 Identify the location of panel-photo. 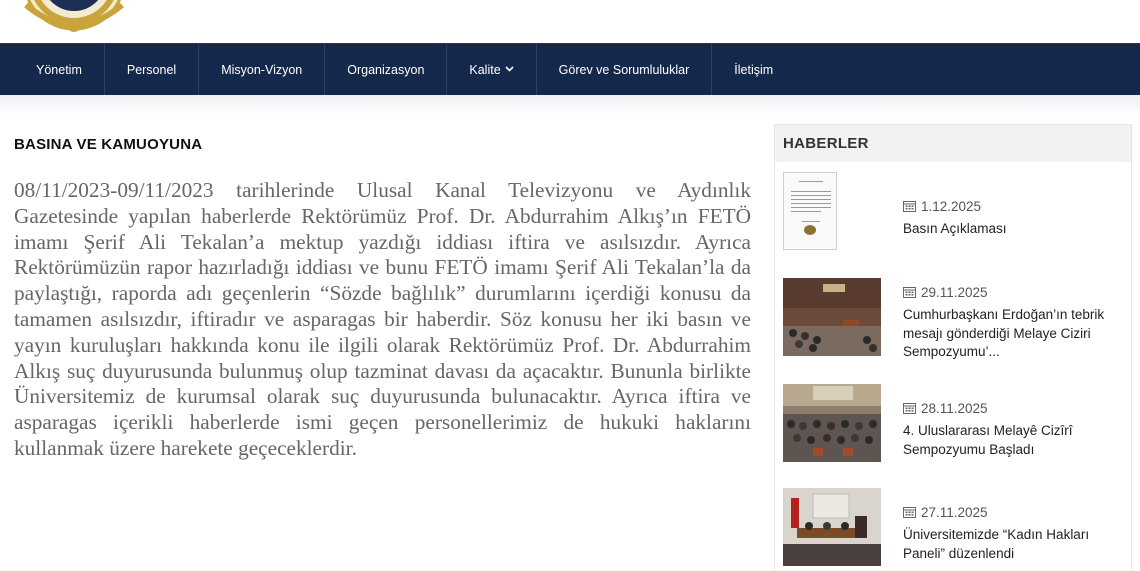
(832, 527).